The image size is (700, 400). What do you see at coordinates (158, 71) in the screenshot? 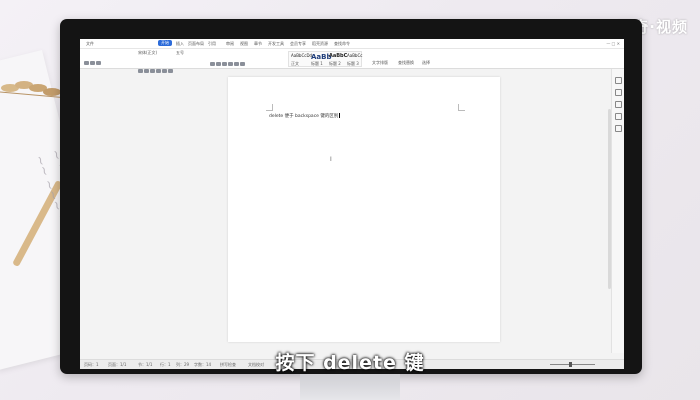
I see `strikethrough-icon` at bounding box center [158, 71].